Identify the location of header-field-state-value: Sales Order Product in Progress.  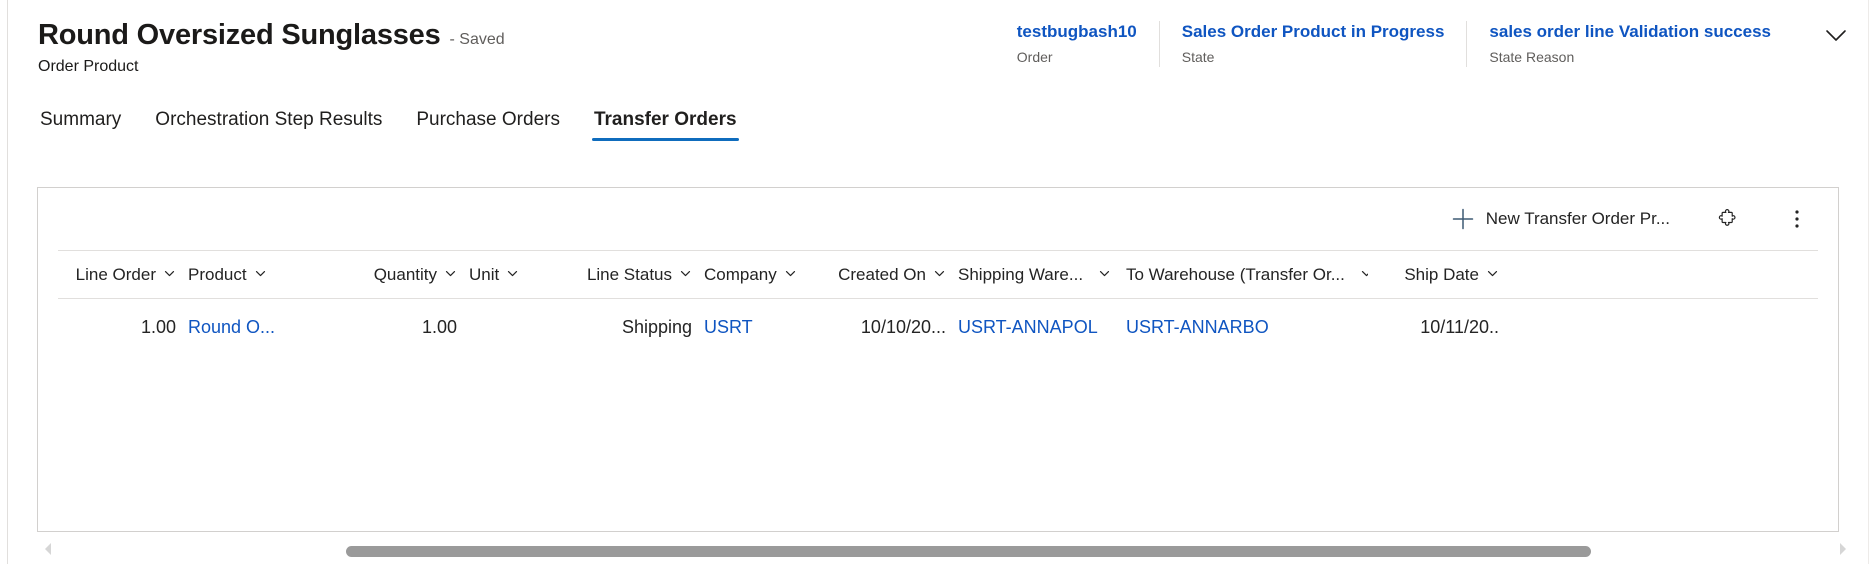
(1313, 31).